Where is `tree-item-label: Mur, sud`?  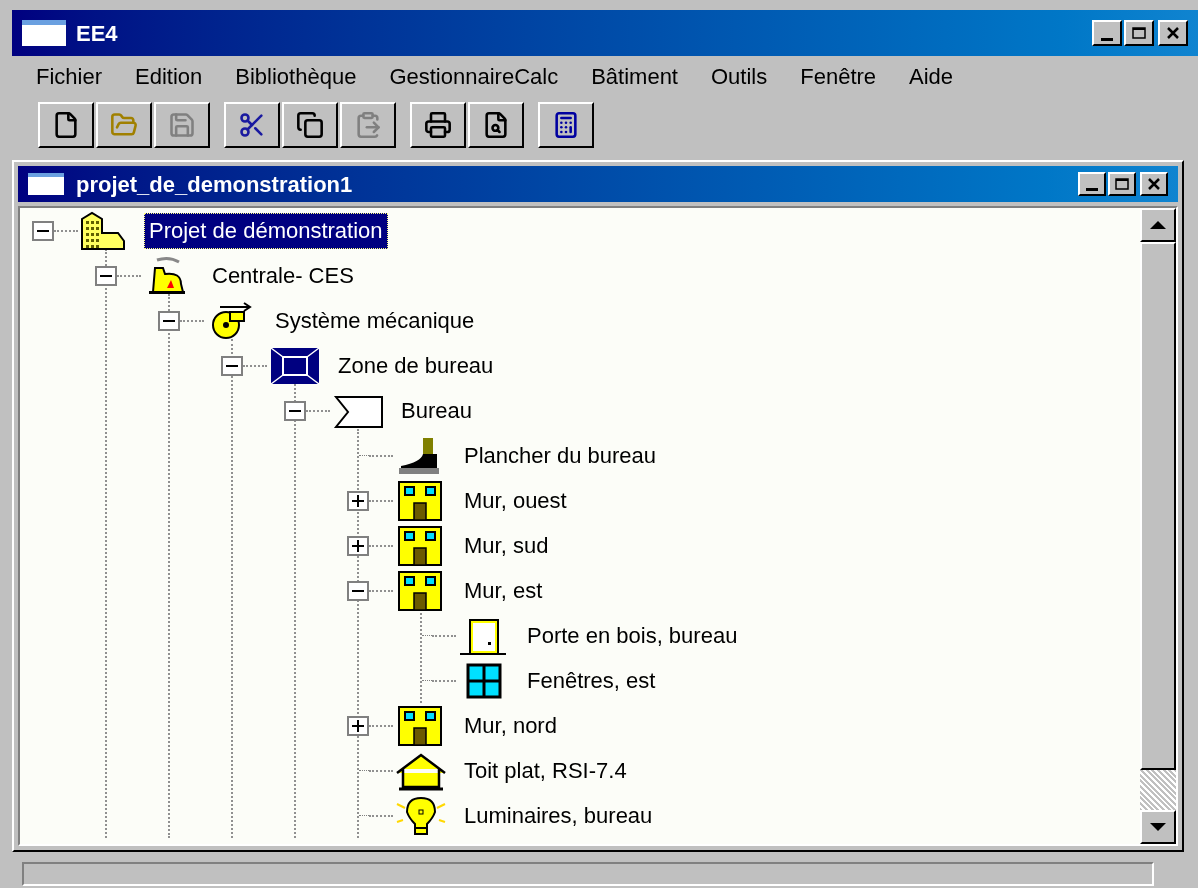 tree-item-label: Mur, sud is located at coordinates (506, 545).